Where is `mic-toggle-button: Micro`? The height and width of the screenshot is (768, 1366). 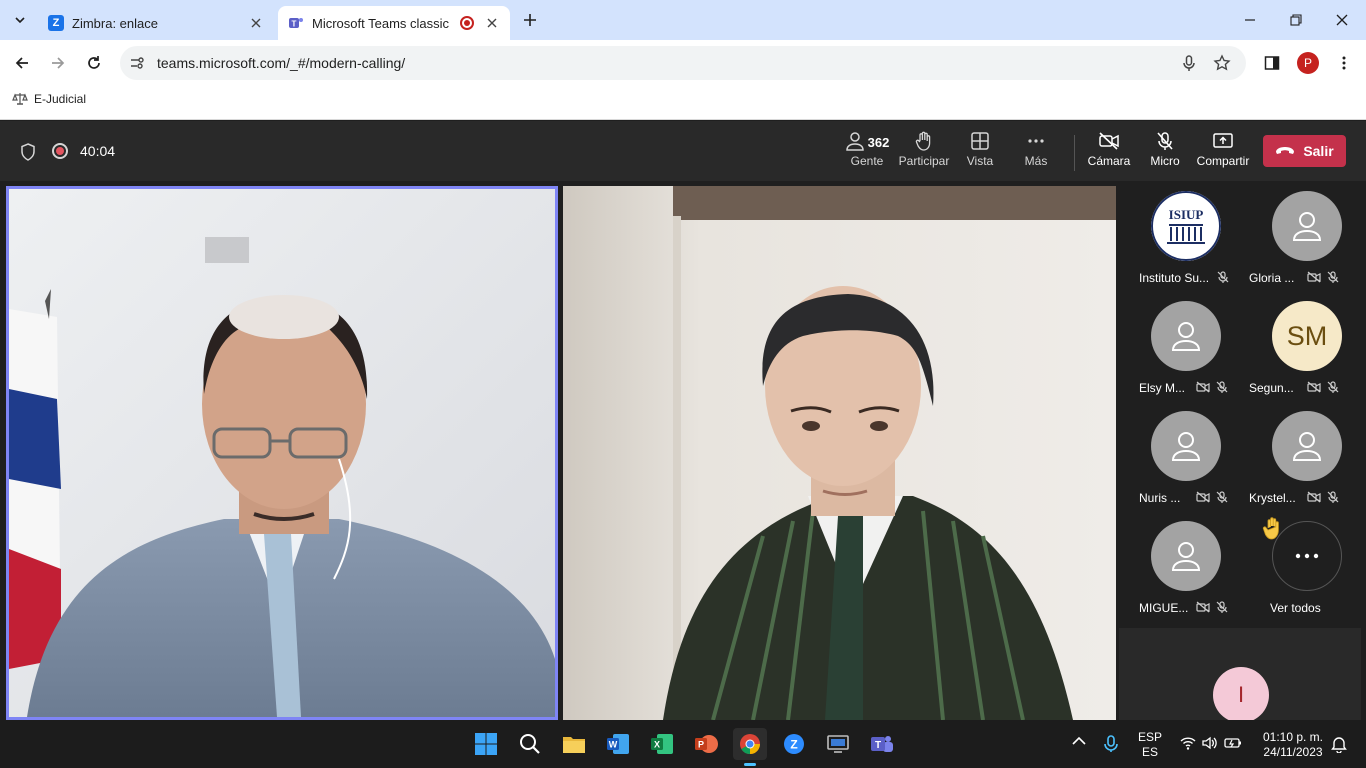 mic-toggle-button: Micro is located at coordinates (1165, 153).